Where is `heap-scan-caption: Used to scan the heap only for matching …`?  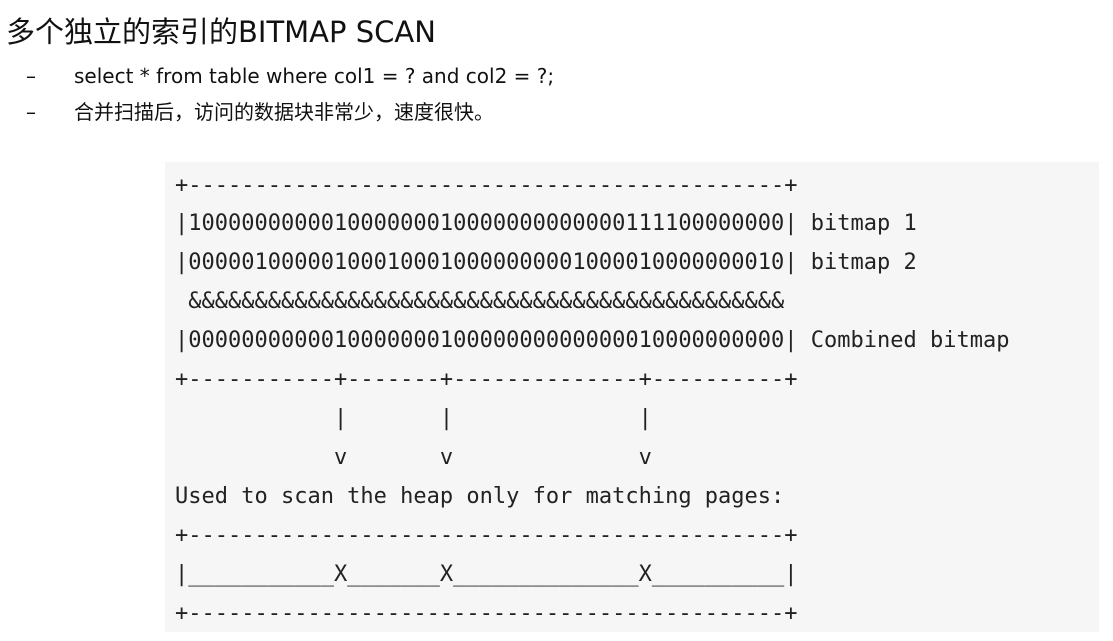
heap-scan-caption: Used to scan the heap only for matching … is located at coordinates (480, 496).